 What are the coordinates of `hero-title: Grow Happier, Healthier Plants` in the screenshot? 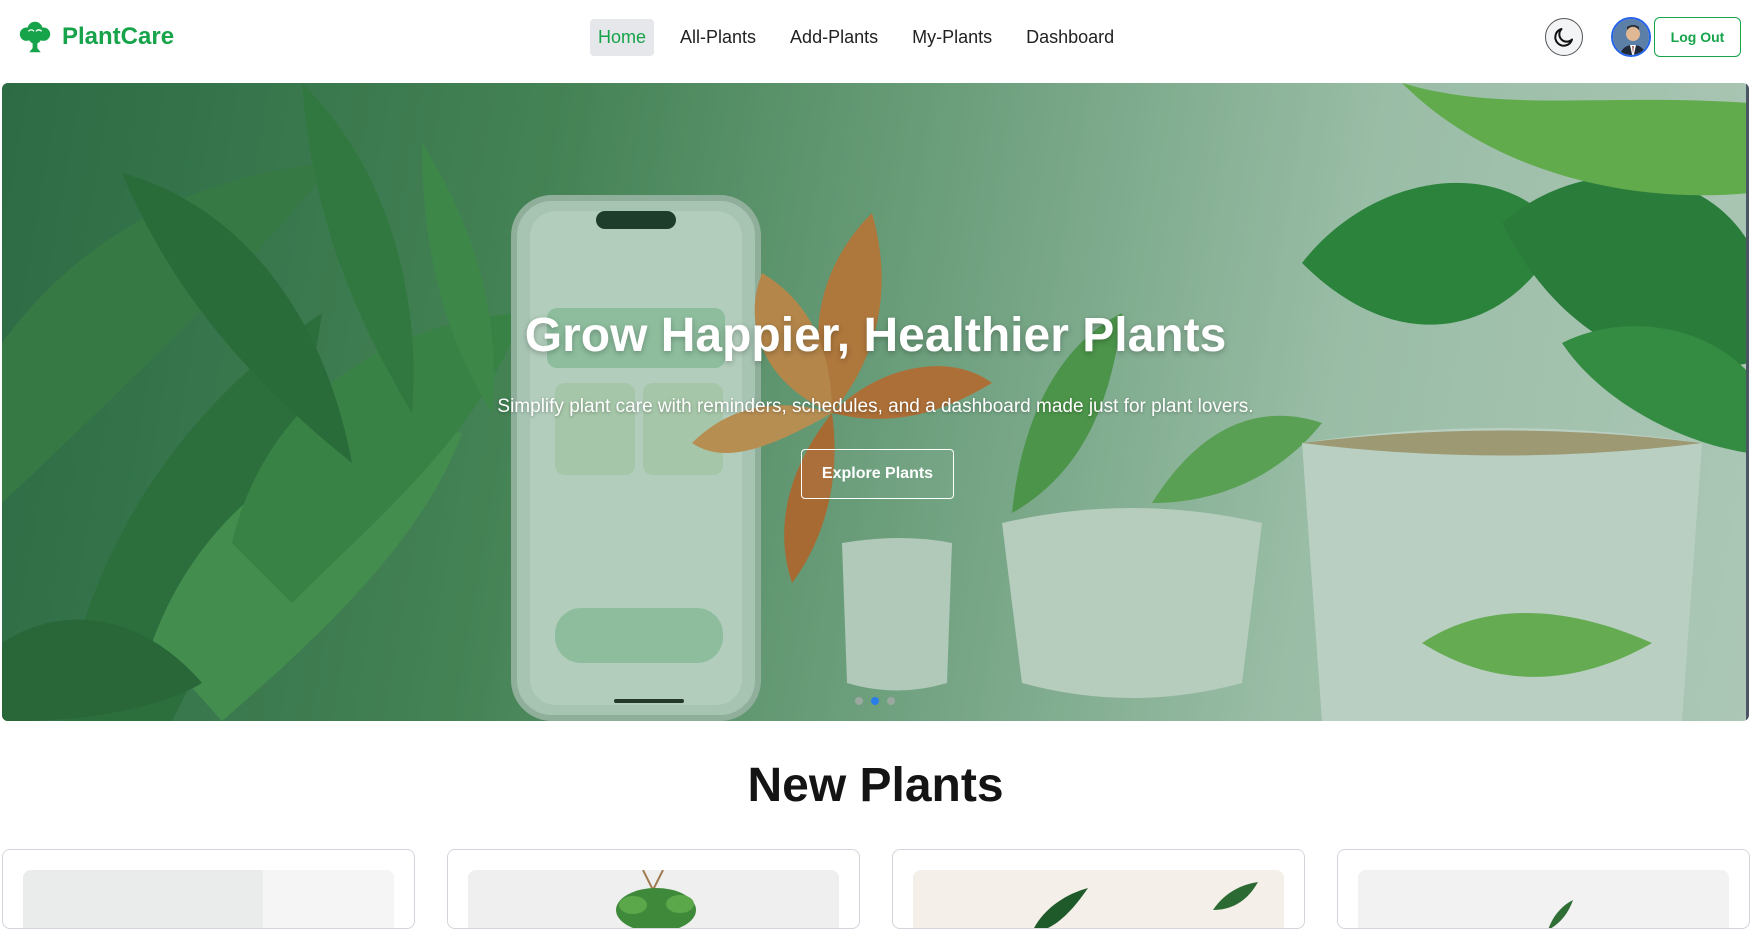 It's located at (875, 335).